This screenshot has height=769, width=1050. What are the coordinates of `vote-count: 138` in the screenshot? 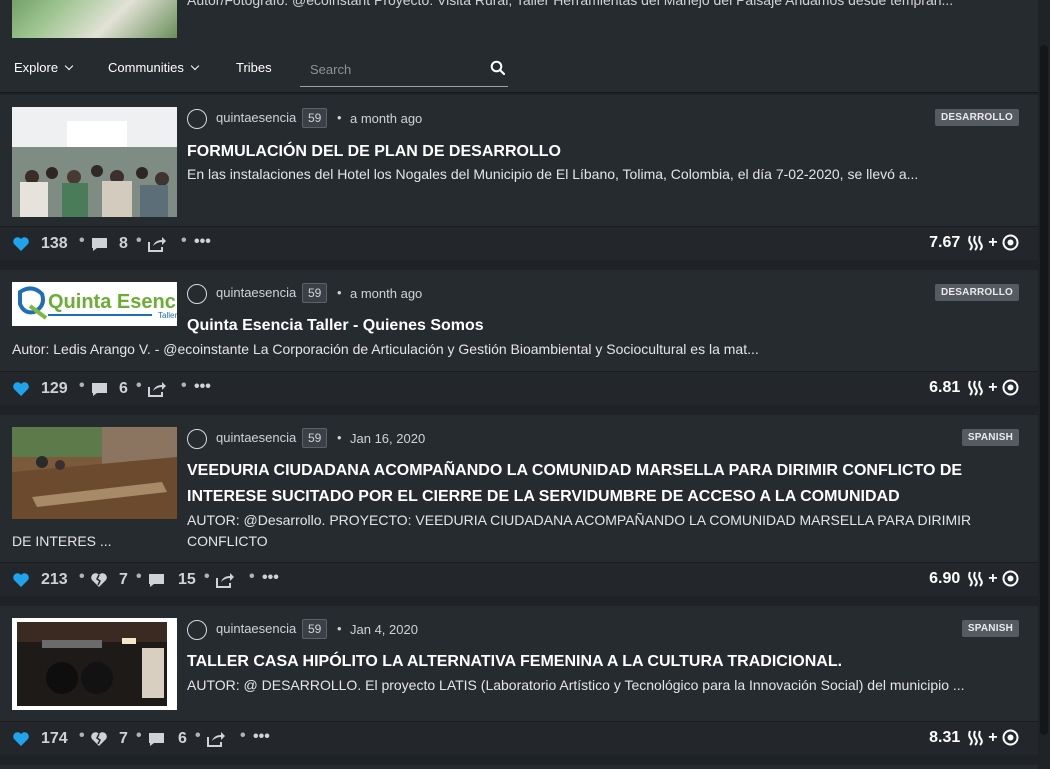 It's located at (54, 244).